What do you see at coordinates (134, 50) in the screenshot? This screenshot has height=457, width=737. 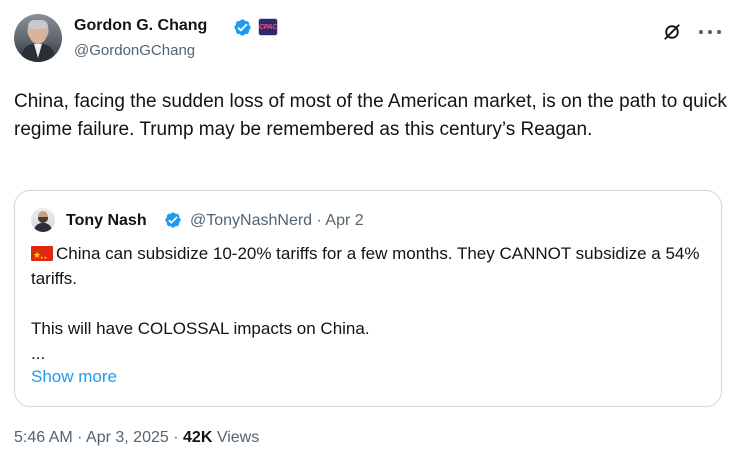 I see `author-handle: @GordonGChang` at bounding box center [134, 50].